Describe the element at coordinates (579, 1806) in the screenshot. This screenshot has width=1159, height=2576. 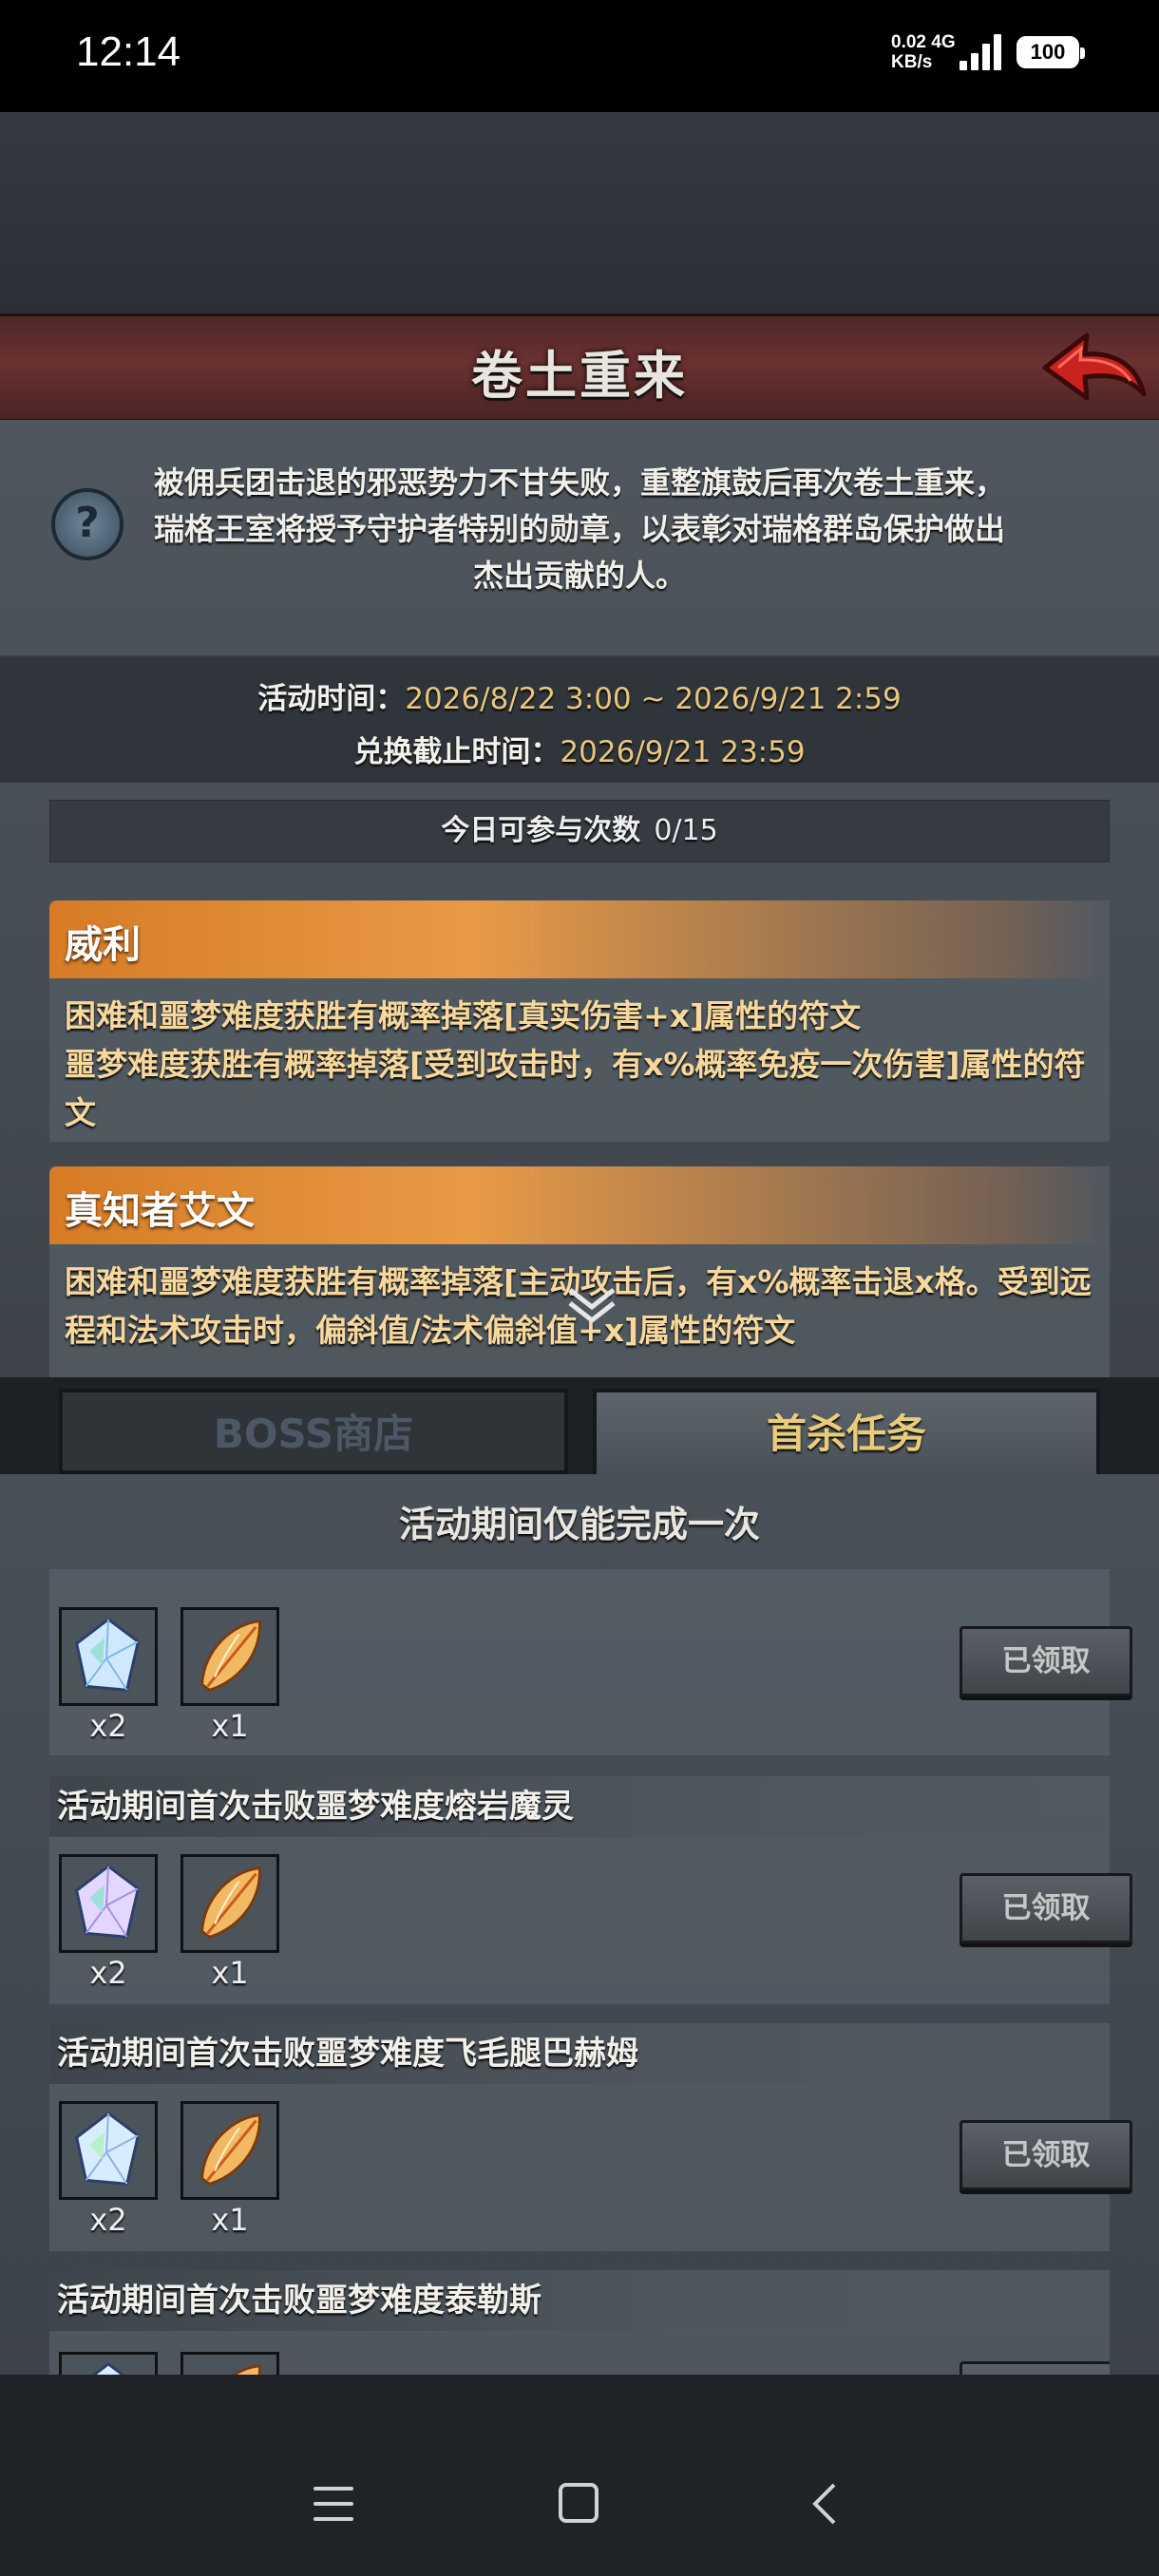
I see `task-title: 活动期间首次击败噩梦难度熔岩魔灵` at that location.